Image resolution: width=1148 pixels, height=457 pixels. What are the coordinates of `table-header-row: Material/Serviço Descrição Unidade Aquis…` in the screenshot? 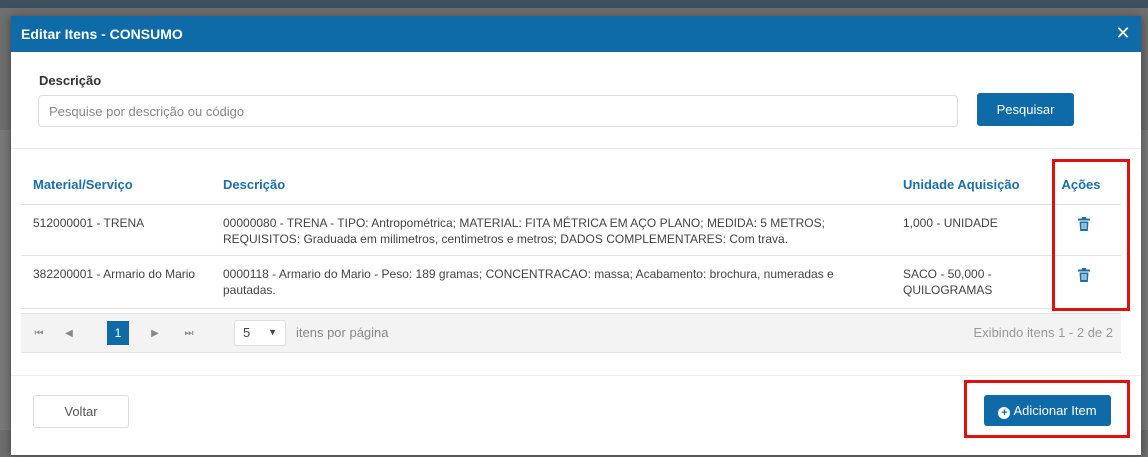 It's located at (571, 184).